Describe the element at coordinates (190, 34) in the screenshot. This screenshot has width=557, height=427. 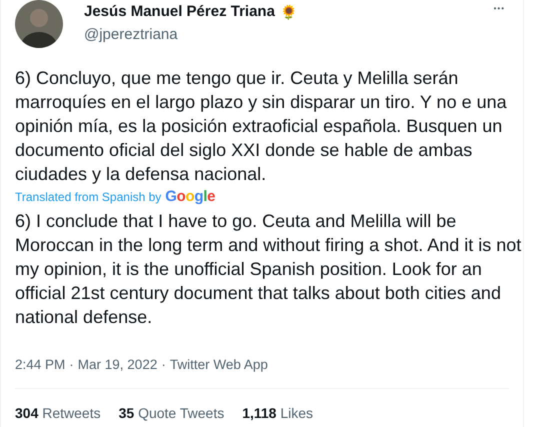
I see `author-handle: @jpereztriana` at that location.